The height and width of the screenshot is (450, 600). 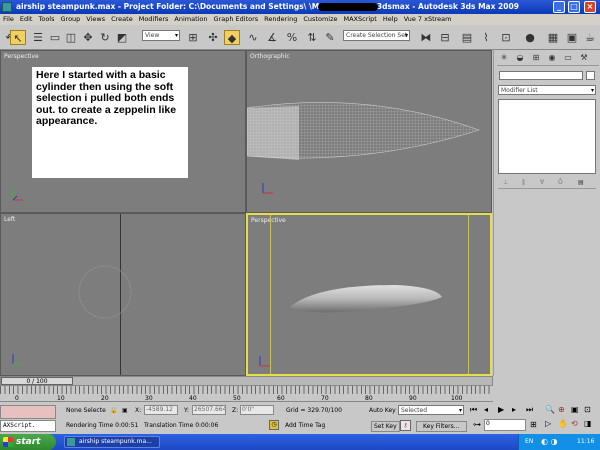 What do you see at coordinates (28, 426) in the screenshot?
I see `maxscript-listener: AXScript.` at bounding box center [28, 426].